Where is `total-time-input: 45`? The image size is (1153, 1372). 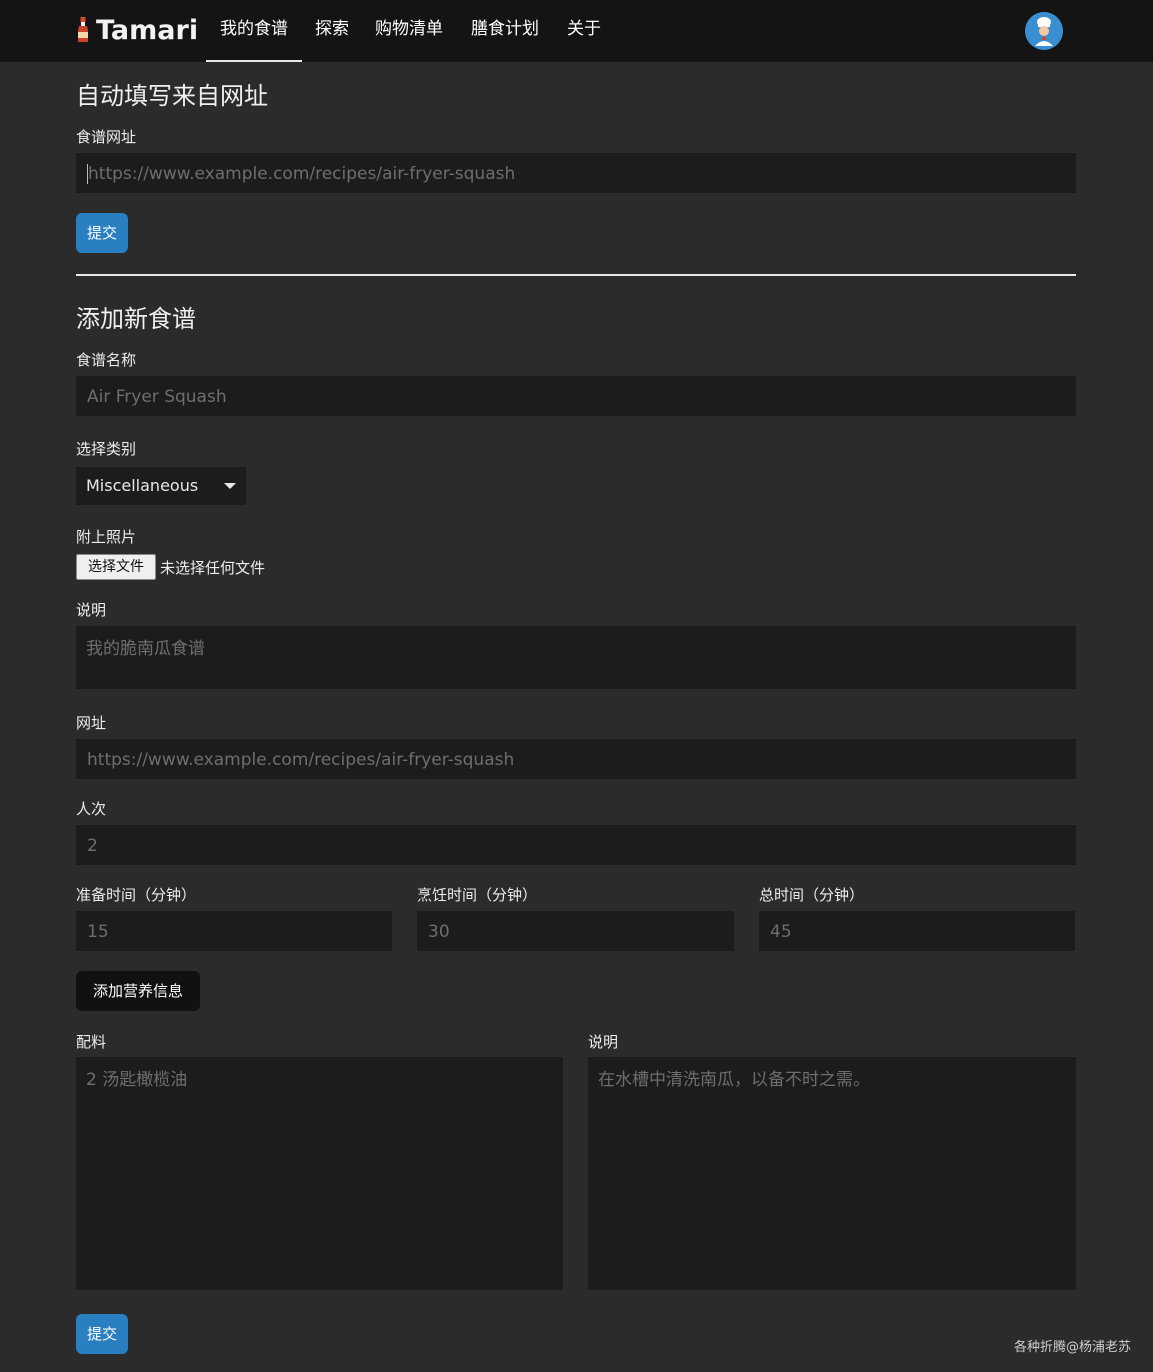 total-time-input: 45 is located at coordinates (917, 931).